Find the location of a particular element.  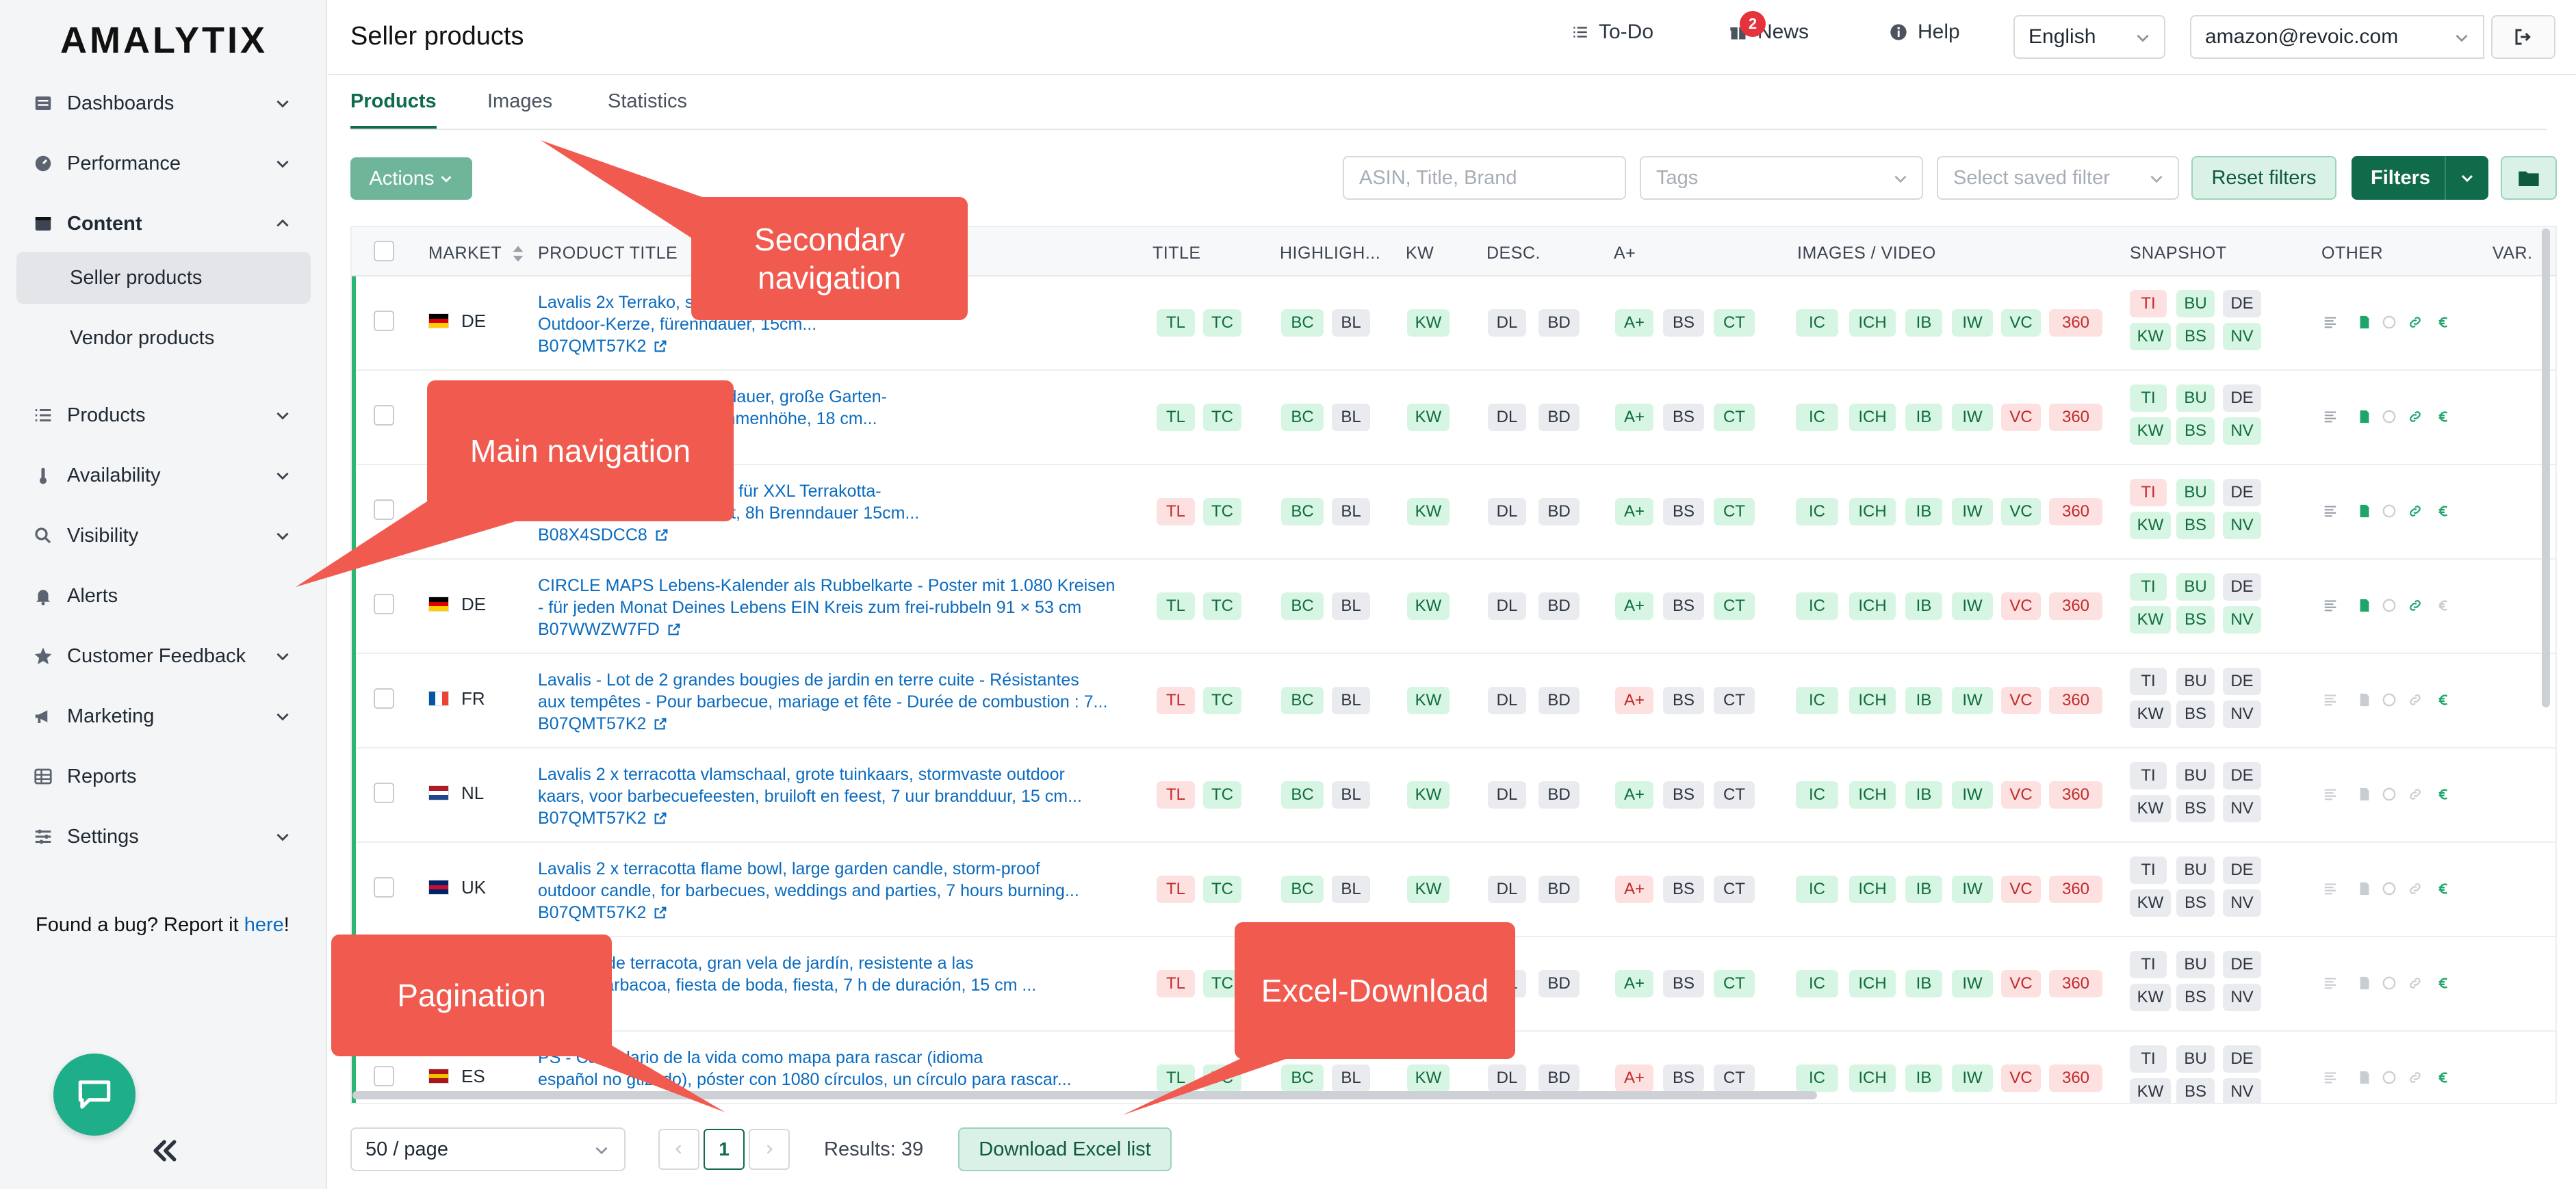

chat-button is located at coordinates (94, 1095).